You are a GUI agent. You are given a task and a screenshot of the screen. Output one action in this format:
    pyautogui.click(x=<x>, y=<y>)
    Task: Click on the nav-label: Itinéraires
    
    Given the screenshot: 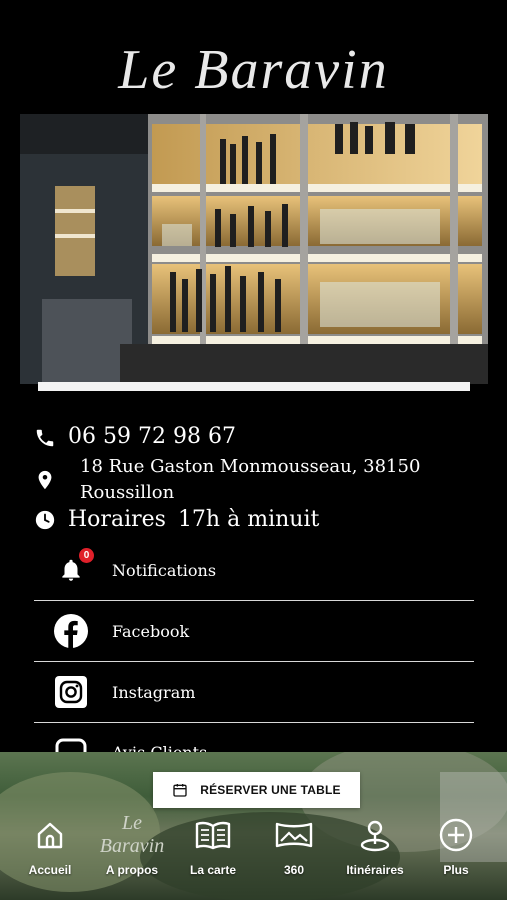 What is the action you would take?
    pyautogui.click(x=375, y=870)
    